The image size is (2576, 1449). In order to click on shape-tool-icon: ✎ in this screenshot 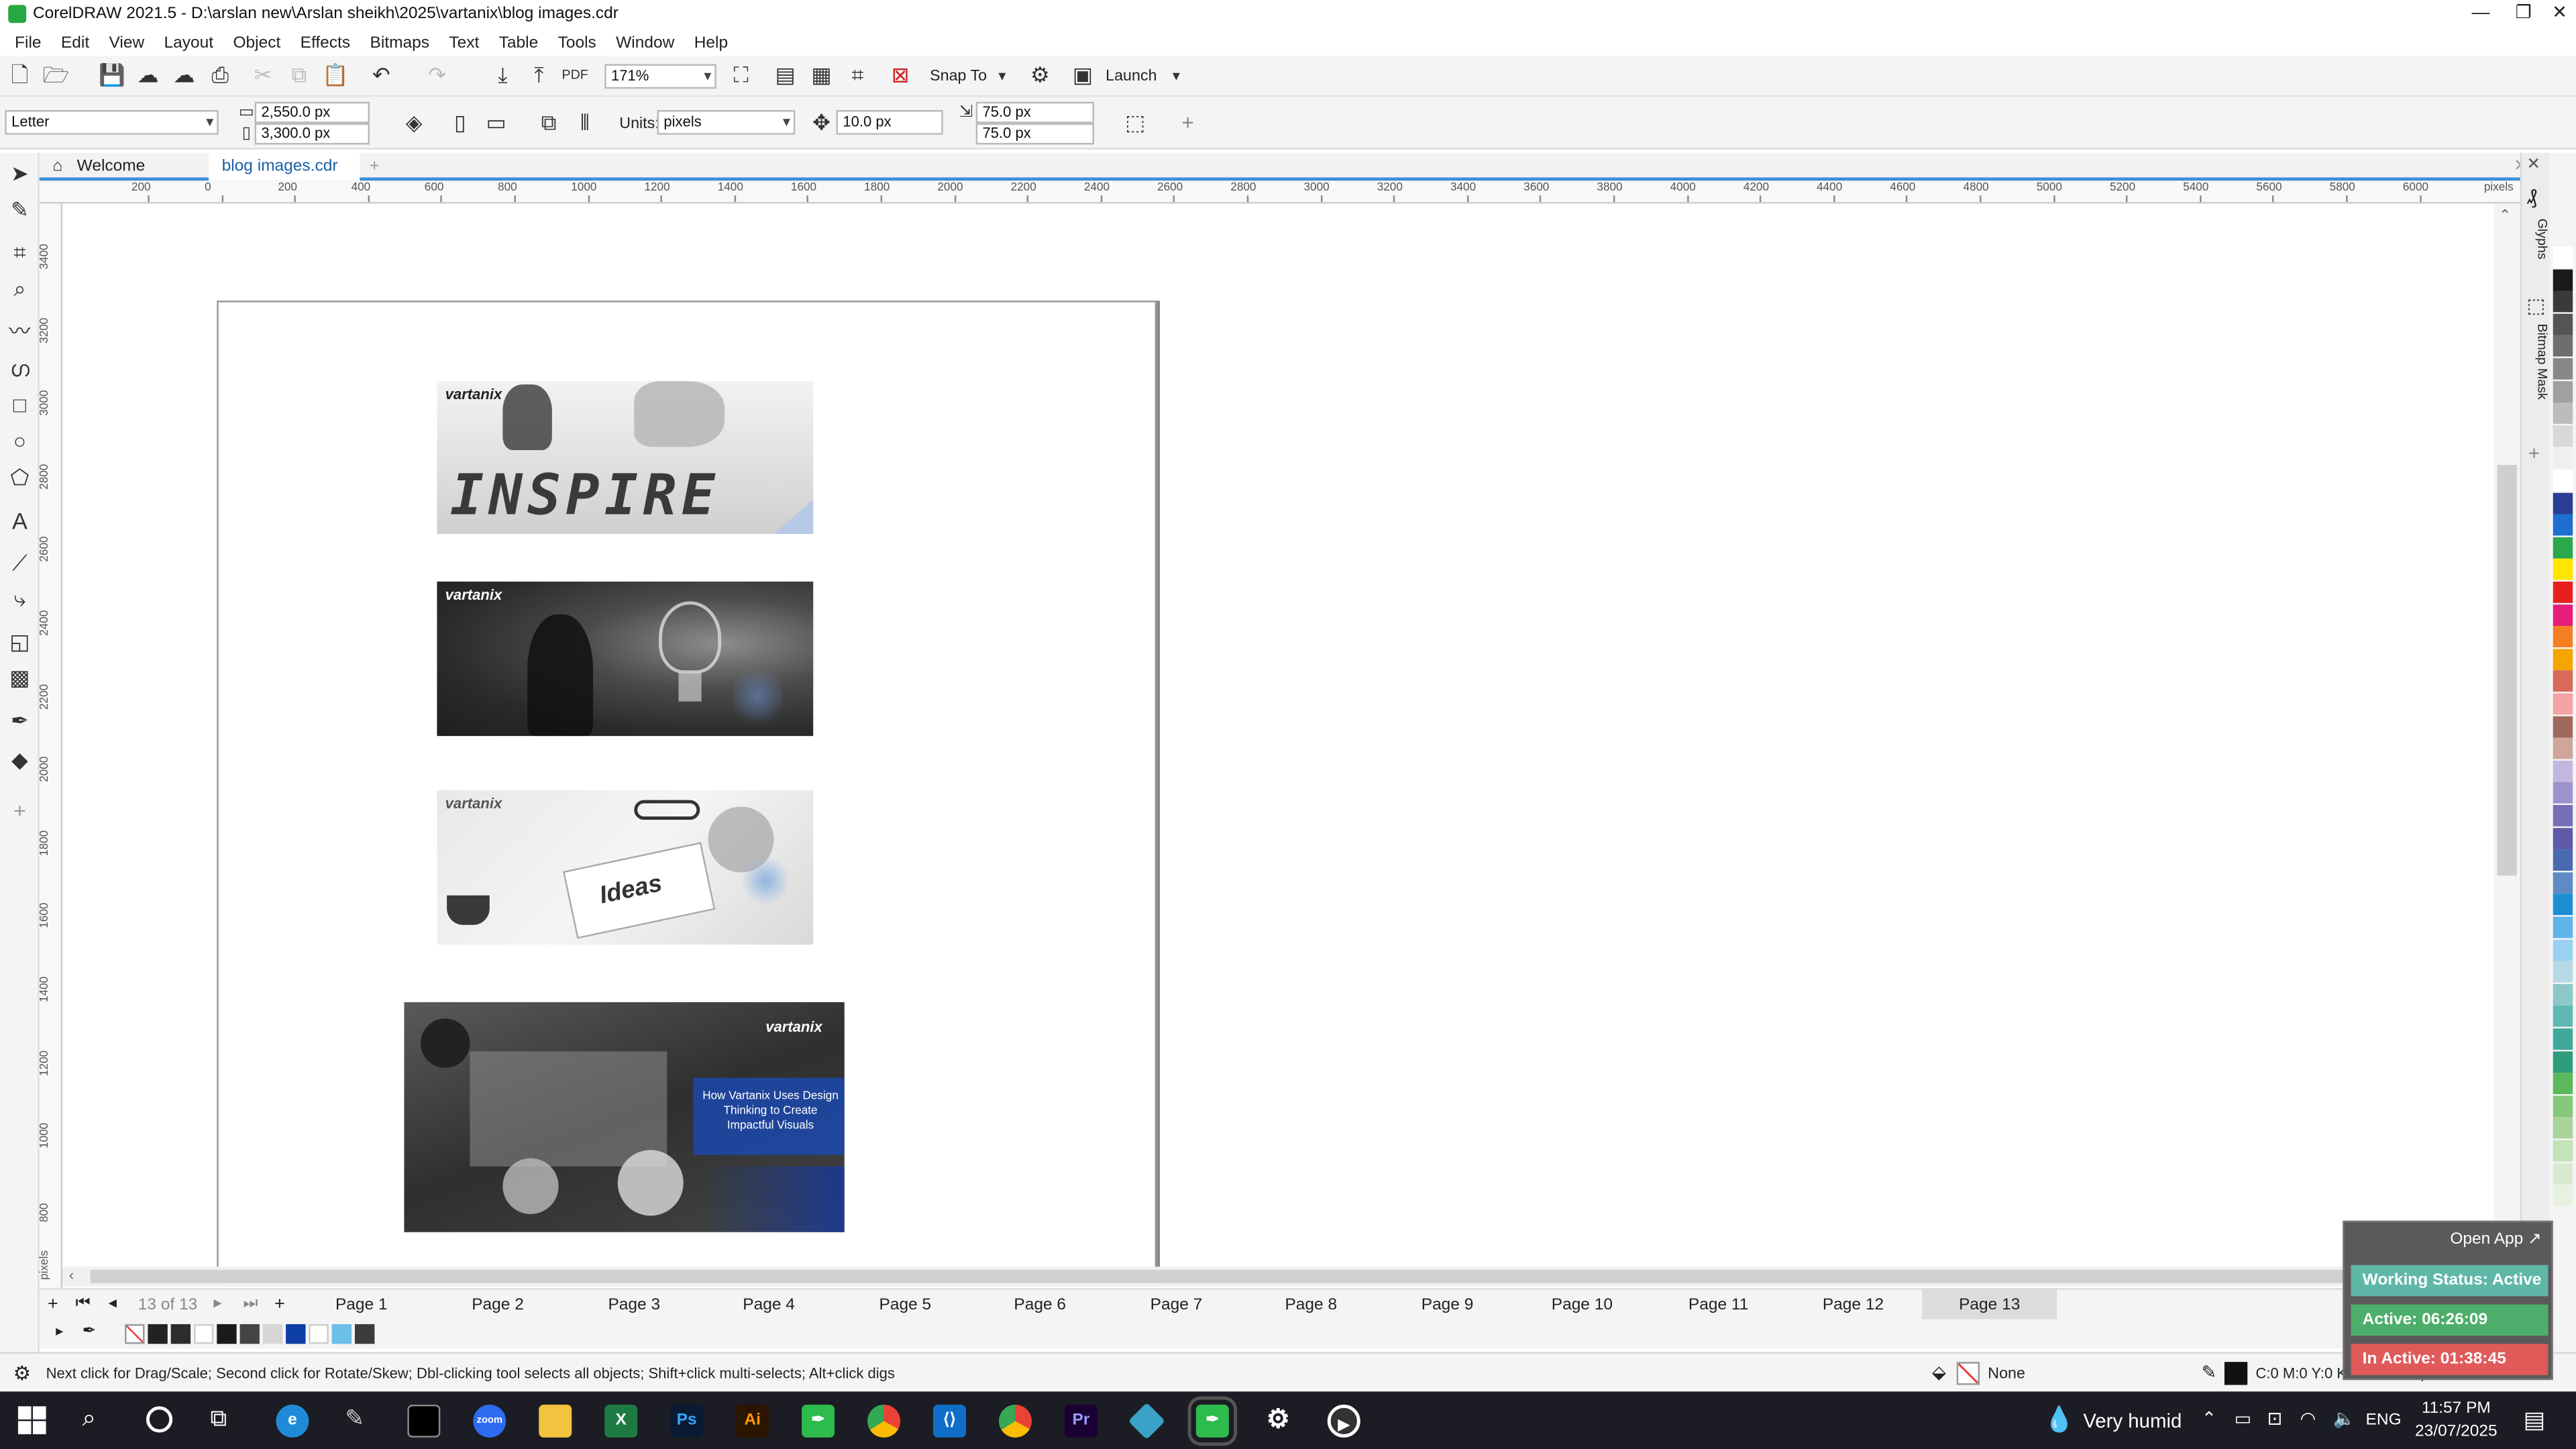, I will do `click(20, 210)`.